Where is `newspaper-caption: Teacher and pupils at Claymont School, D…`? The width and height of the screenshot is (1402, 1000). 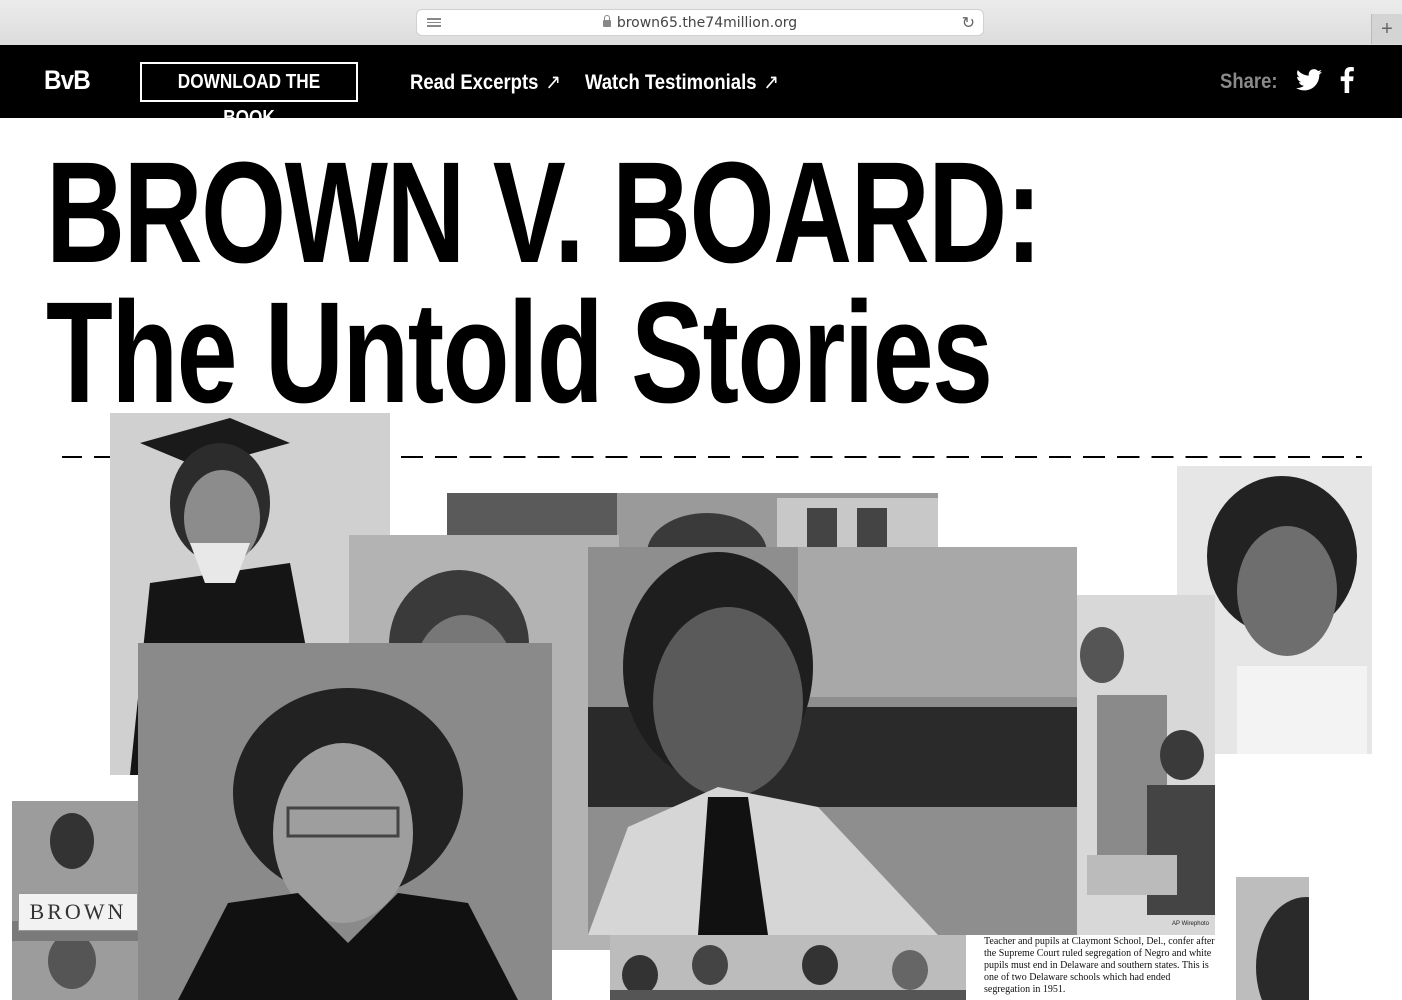
newspaper-caption: Teacher and pupils at Claymont School, D… is located at coordinates (1099, 965).